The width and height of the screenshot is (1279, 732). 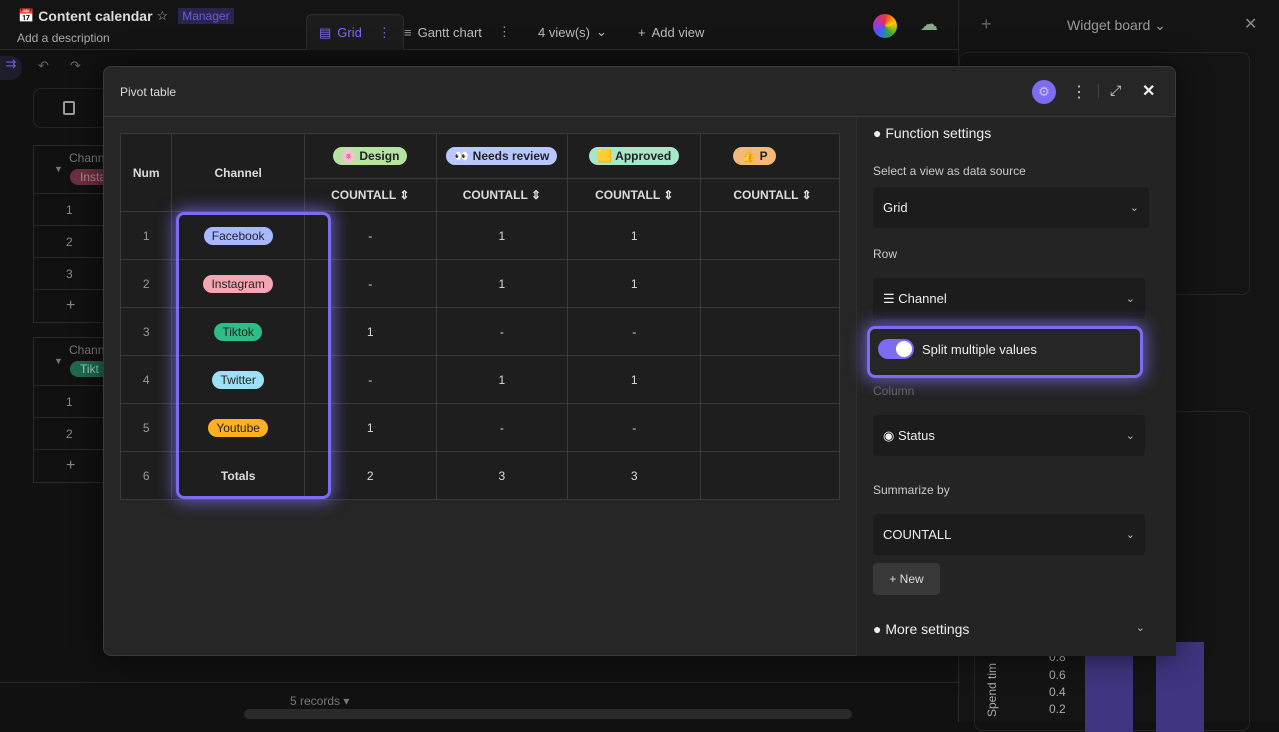 What do you see at coordinates (11, 68) in the screenshot?
I see `sidebar-toggle-icon: ⇉` at bounding box center [11, 68].